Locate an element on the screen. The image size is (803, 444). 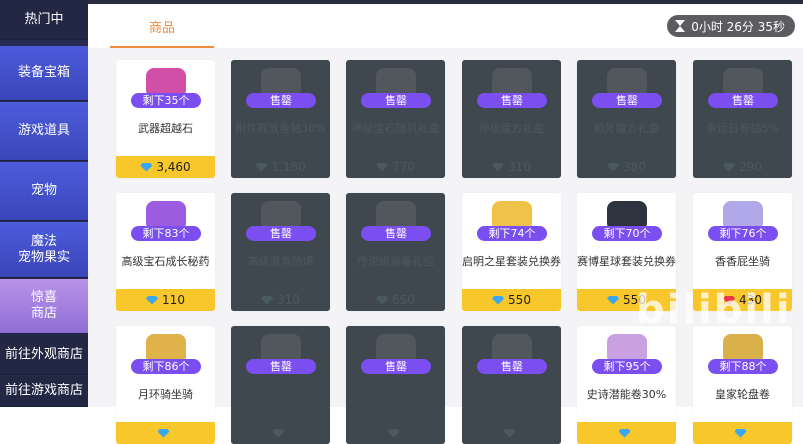
stock-badge: 剩下83个 is located at coordinates (166, 233).